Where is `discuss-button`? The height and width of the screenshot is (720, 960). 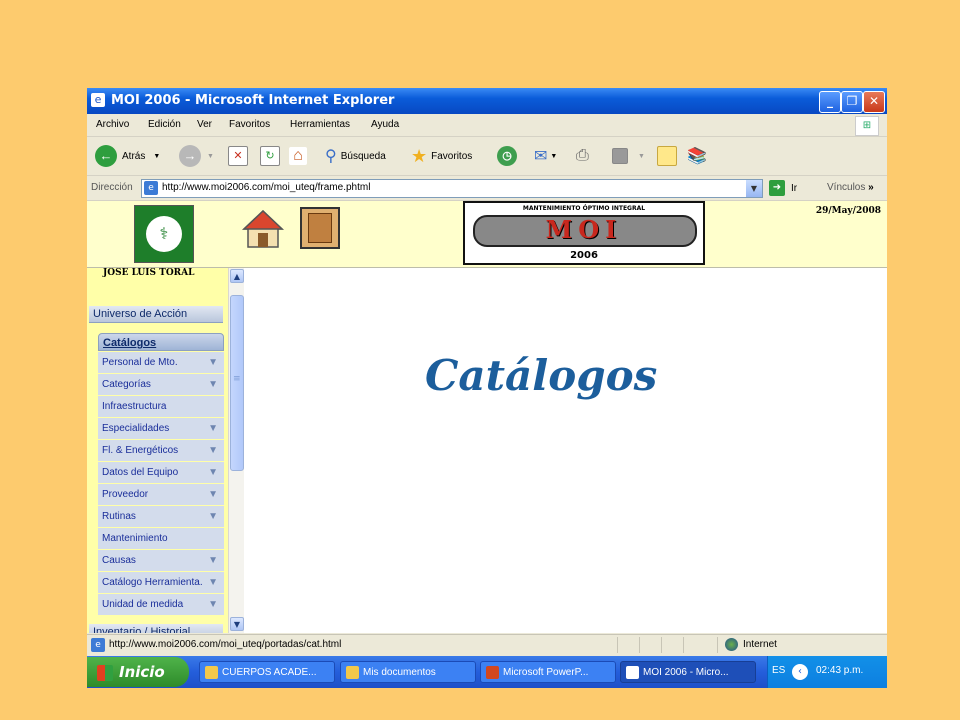 discuss-button is located at coordinates (667, 156).